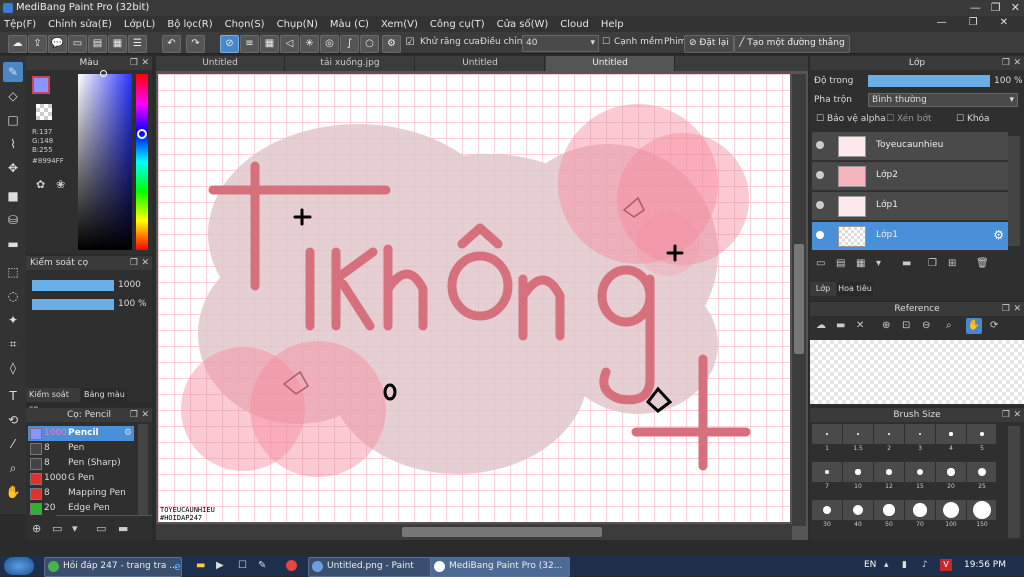 This screenshot has height=577, width=1024. I want to click on hand-tool-icon: ✋, so click(13, 492).